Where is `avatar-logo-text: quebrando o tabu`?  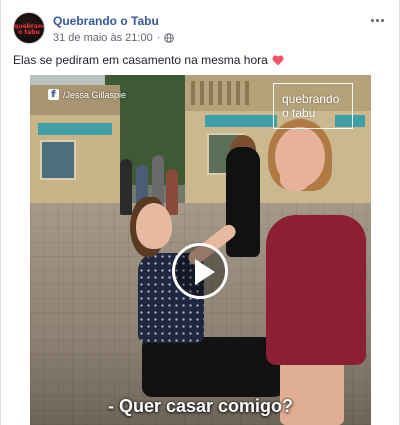
avatar-logo-text: quebrando o tabu is located at coordinates (29, 29).